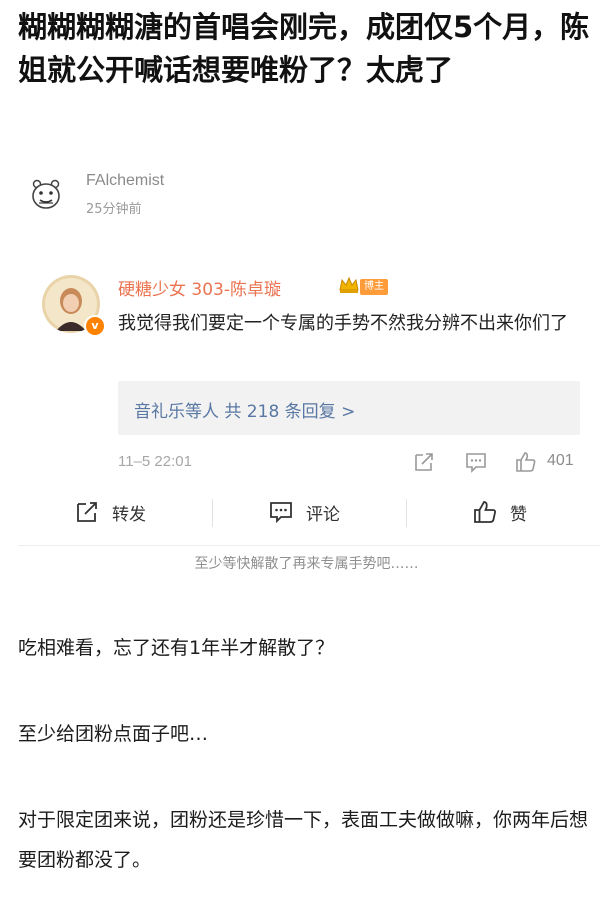 Image resolution: width=613 pixels, height=899 pixels. I want to click on cartoon-face-icon, so click(46, 194).